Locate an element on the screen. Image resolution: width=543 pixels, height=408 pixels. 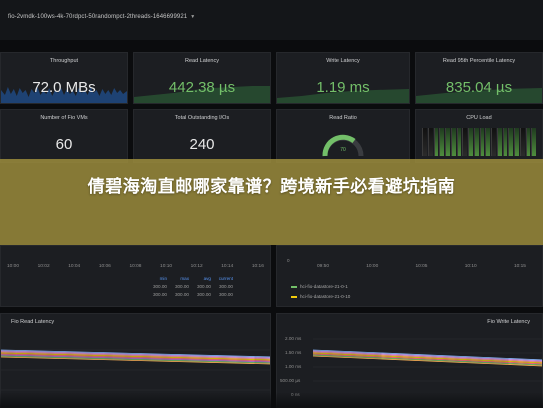
read-latency-value: 442.38 µs is located at coordinates (202, 87).